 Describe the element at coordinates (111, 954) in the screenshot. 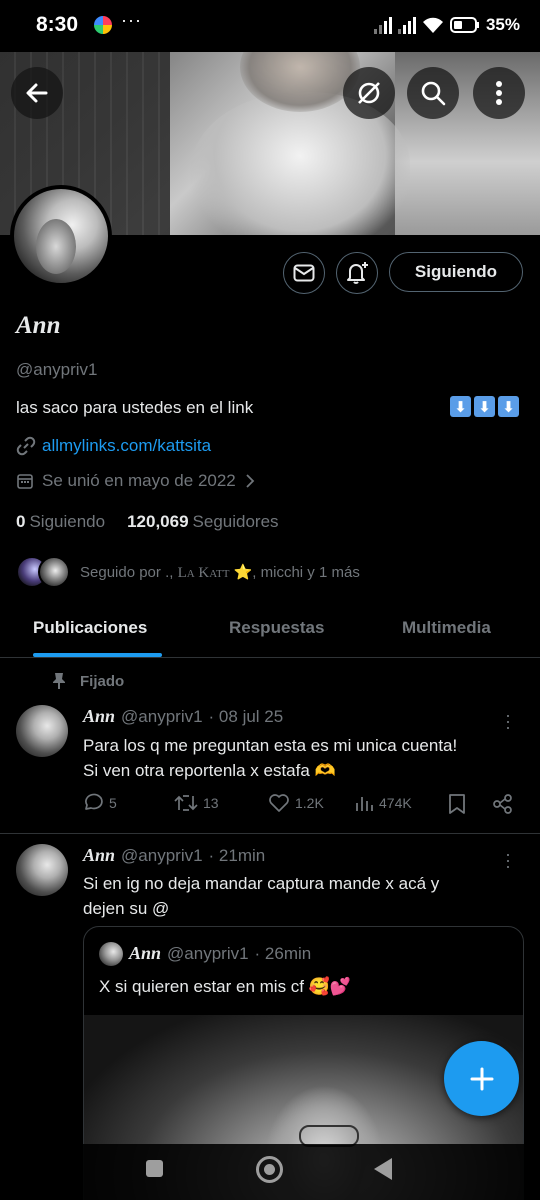

I see `quoted-post-avatar` at that location.